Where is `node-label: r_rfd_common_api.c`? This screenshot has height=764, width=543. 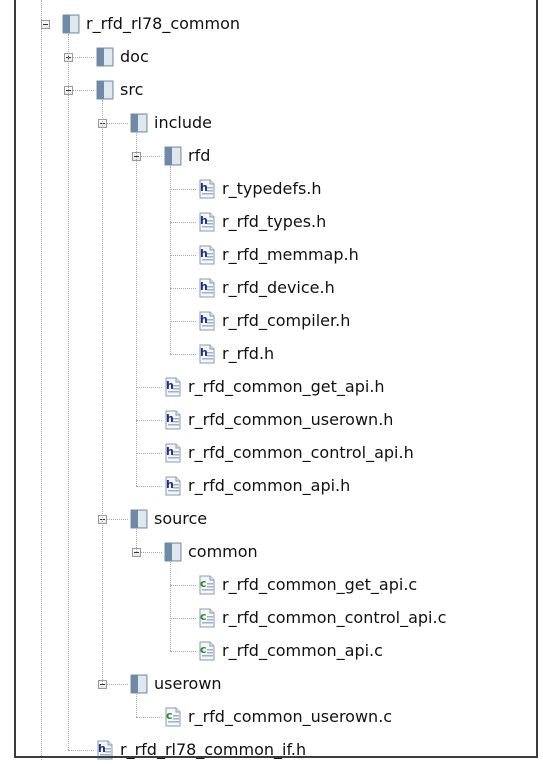
node-label: r_rfd_common_api.c is located at coordinates (302, 650).